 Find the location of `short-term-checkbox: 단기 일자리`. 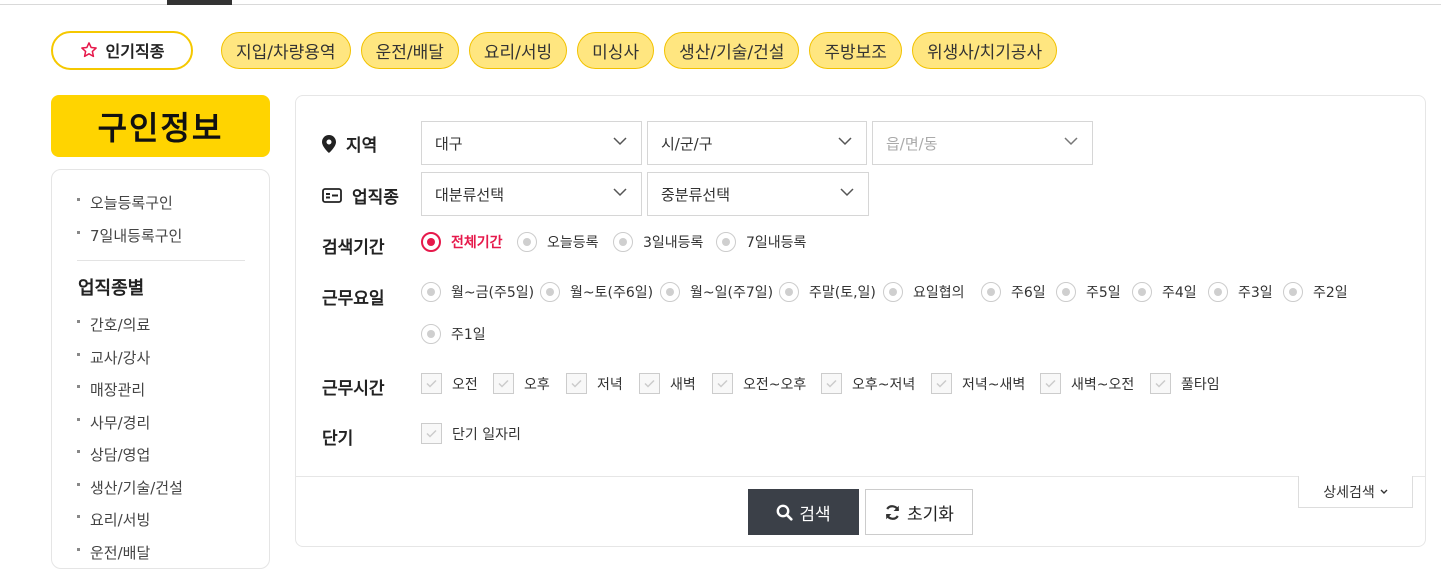

short-term-checkbox: 단기 일자리 is located at coordinates (471, 433).